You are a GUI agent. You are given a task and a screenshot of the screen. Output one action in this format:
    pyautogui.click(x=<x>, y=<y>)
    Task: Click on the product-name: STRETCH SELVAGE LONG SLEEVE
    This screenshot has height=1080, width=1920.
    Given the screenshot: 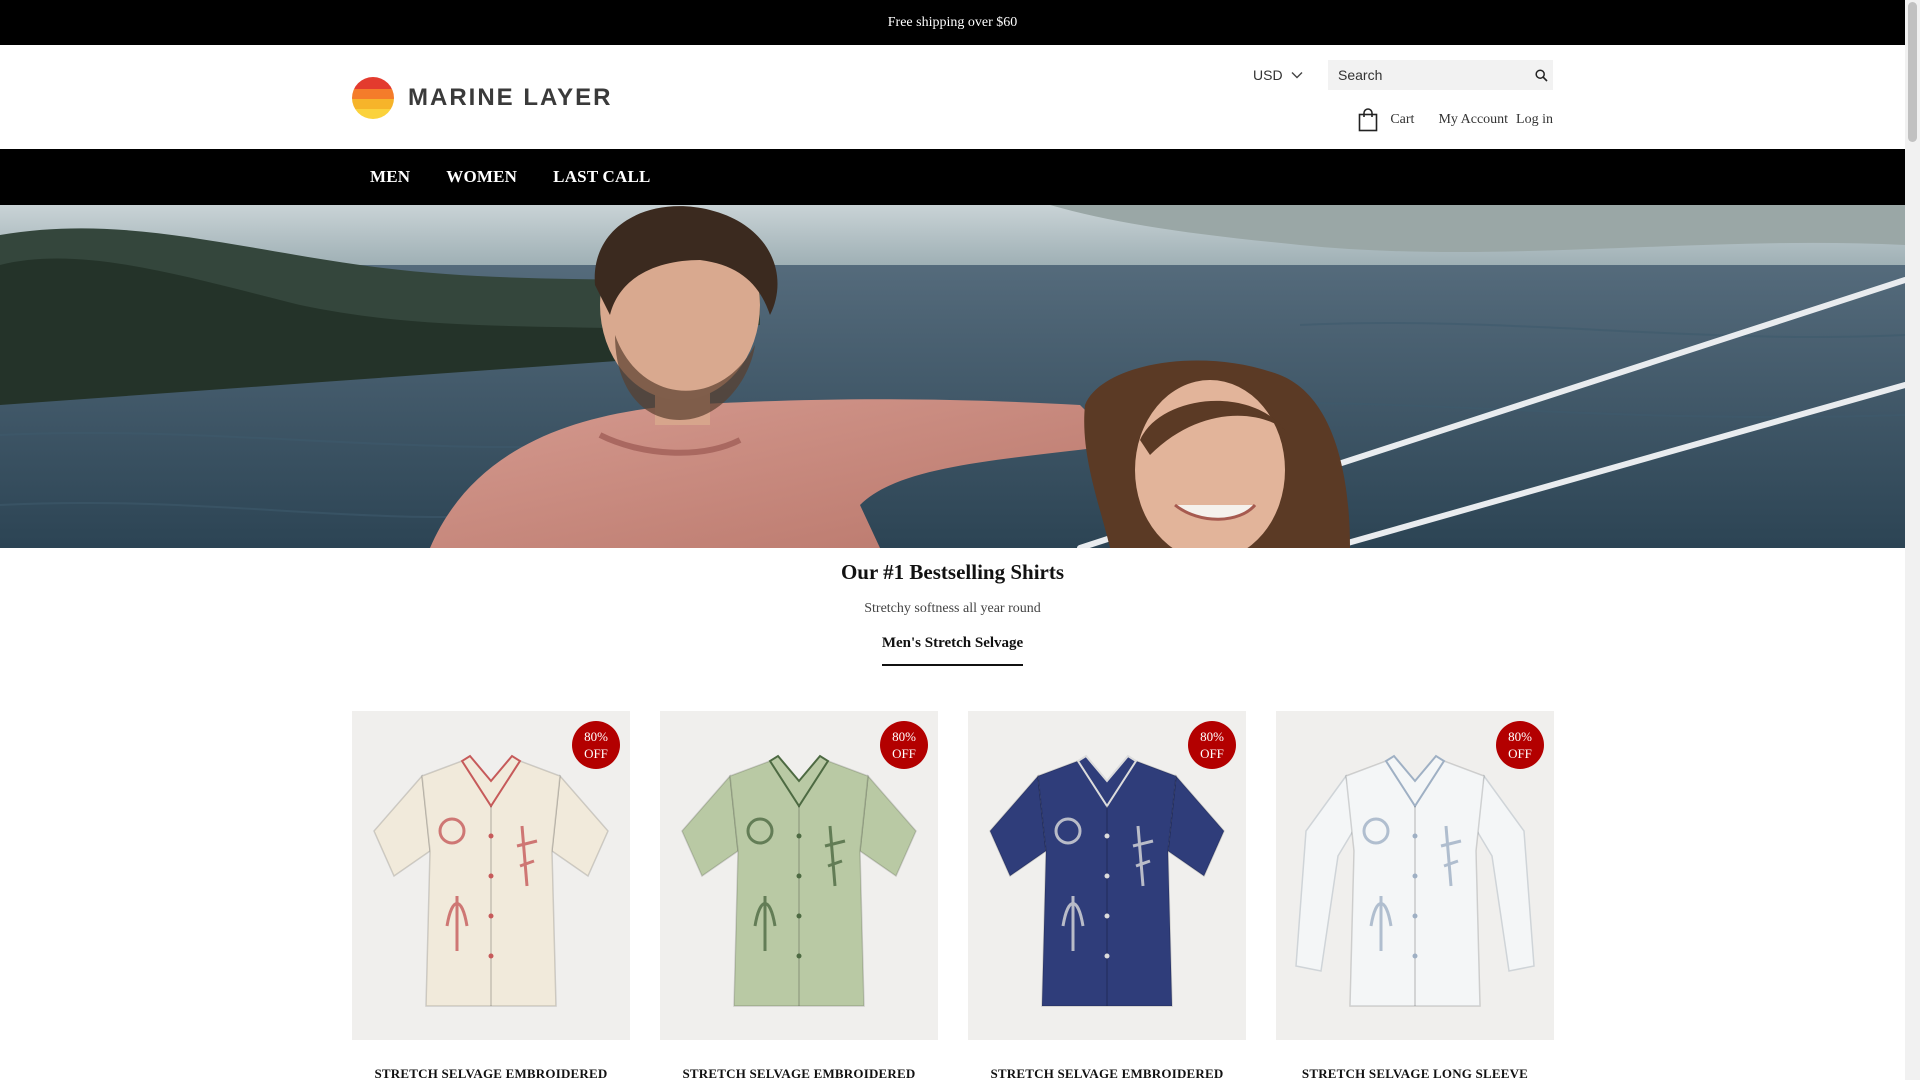 What is the action you would take?
    pyautogui.click(x=1415, y=1073)
    